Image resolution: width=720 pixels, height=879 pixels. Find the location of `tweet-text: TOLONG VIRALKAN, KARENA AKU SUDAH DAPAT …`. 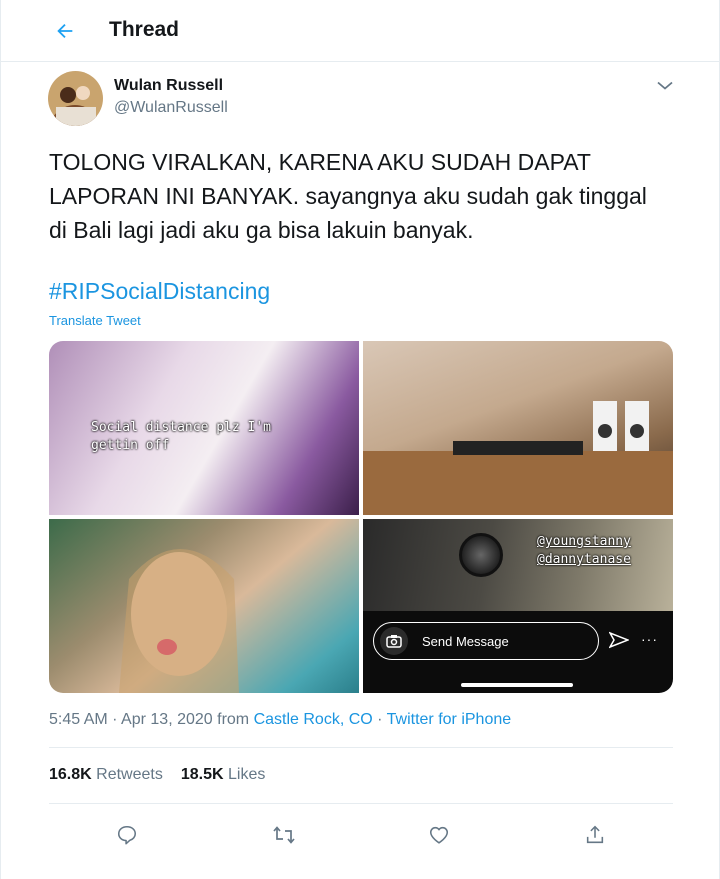

tweet-text: TOLONG VIRALKAN, KARENA AKU SUDAH DAPAT … is located at coordinates (348, 196).